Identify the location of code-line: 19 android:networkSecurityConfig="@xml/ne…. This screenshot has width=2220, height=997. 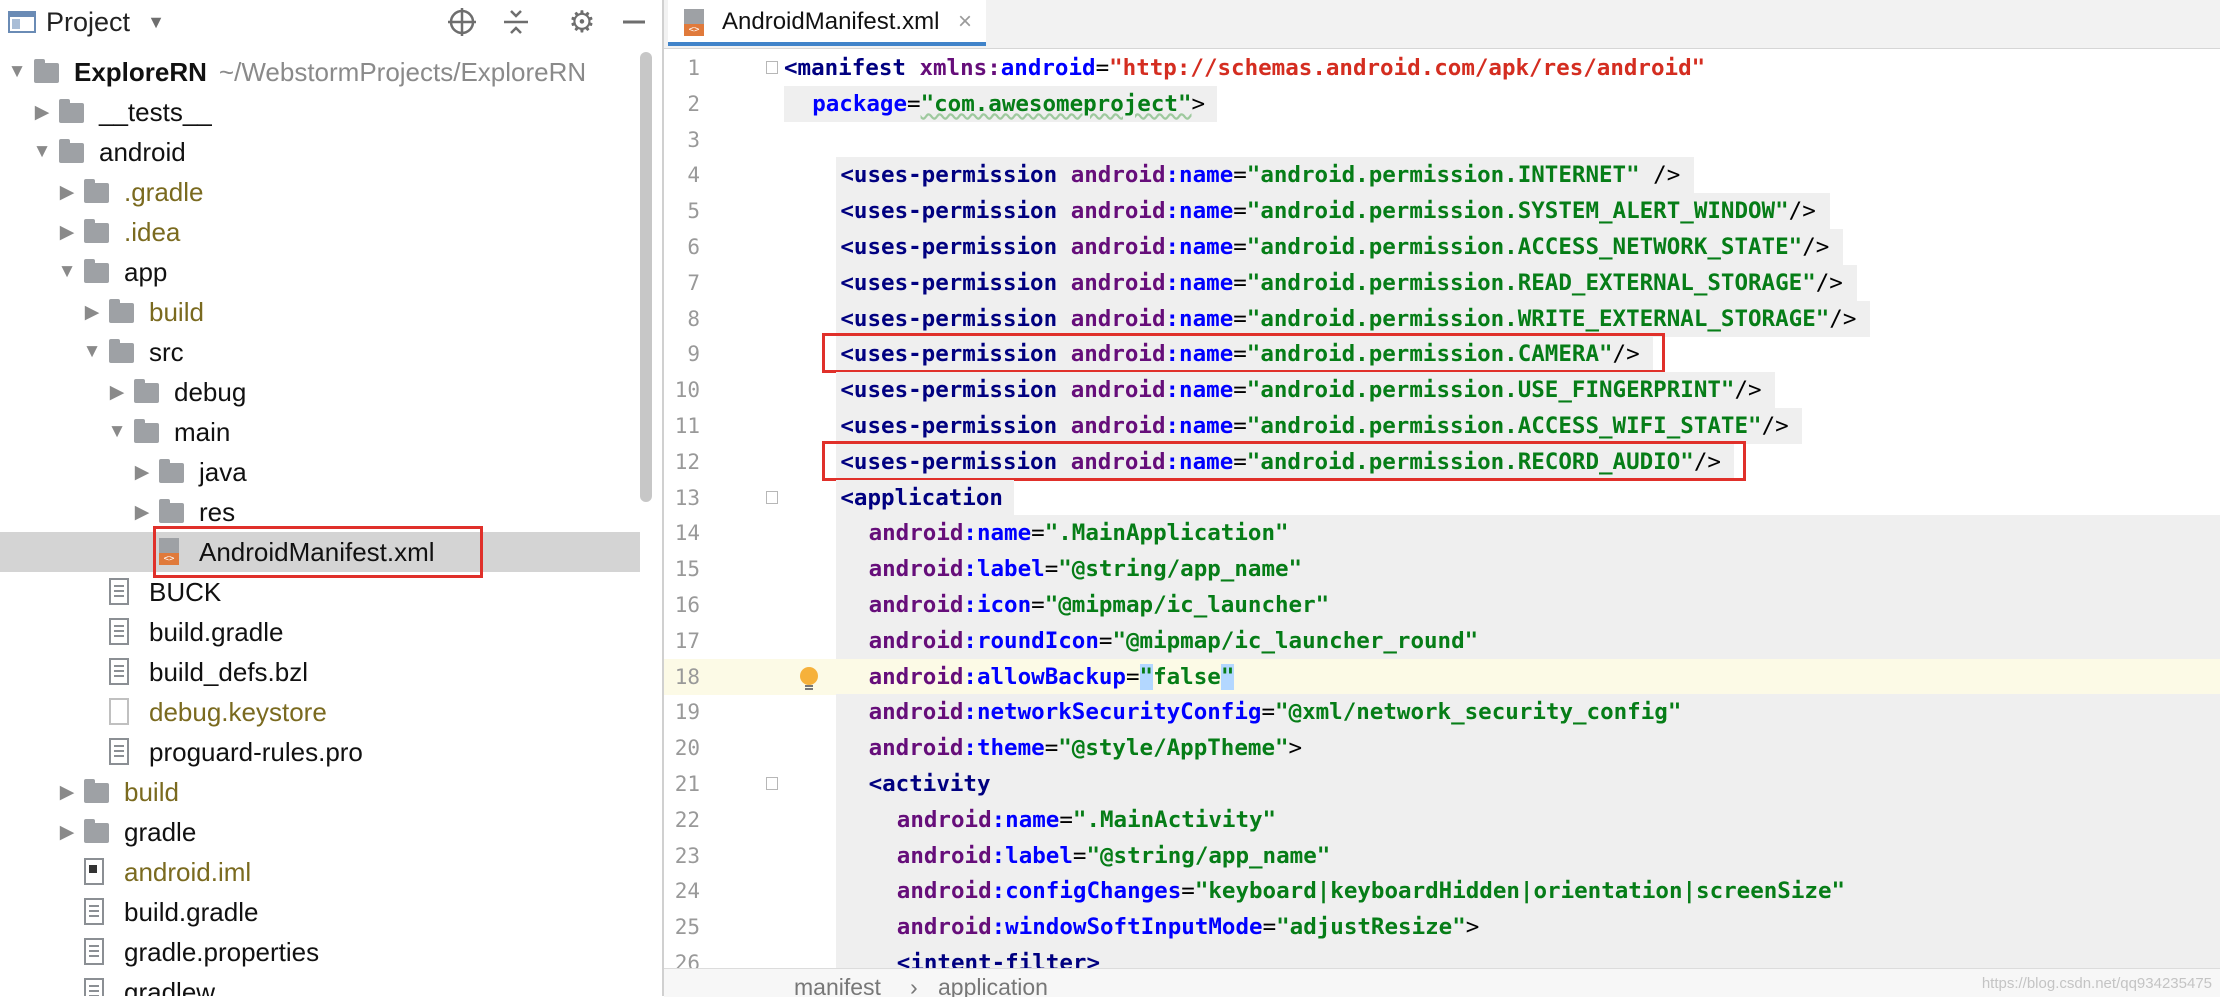
(1442, 712).